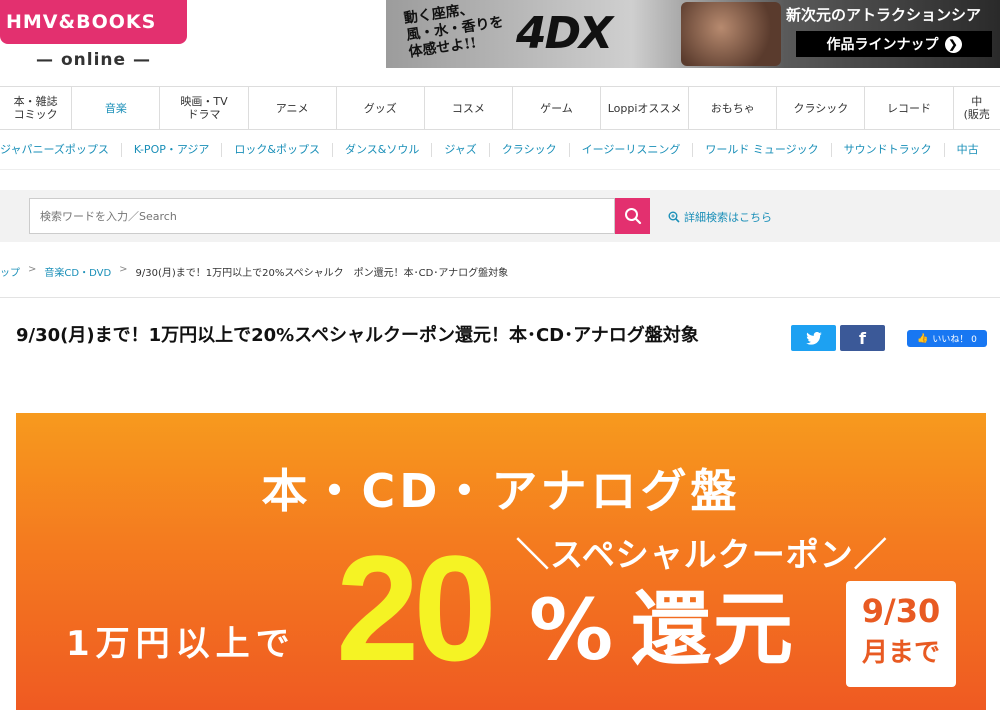 This screenshot has height=710, width=1000. Describe the element at coordinates (469, 108) in the screenshot. I see `nav-item-cosme: コスメ` at that location.